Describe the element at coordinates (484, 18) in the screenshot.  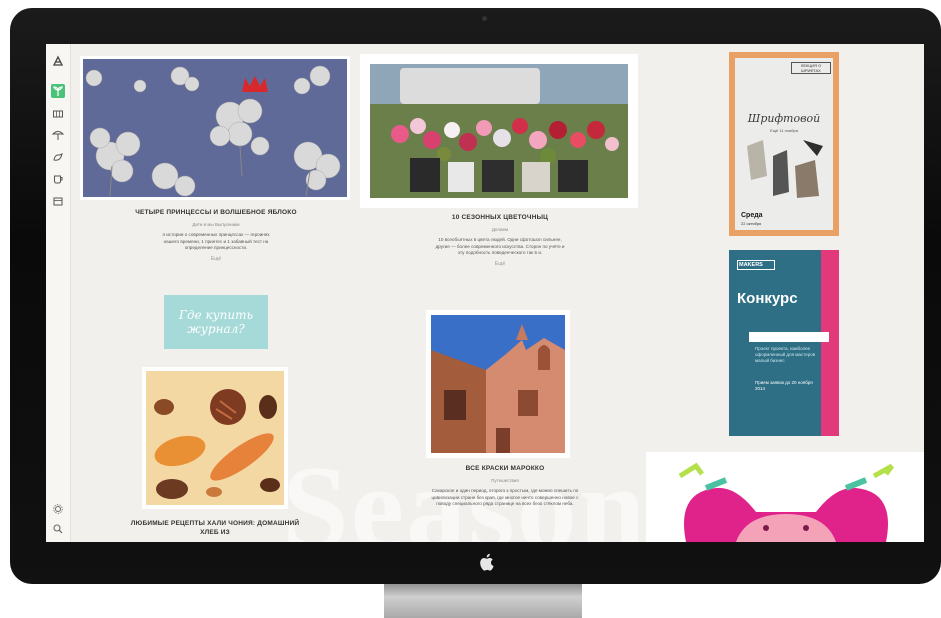
I see `camera-icon` at that location.